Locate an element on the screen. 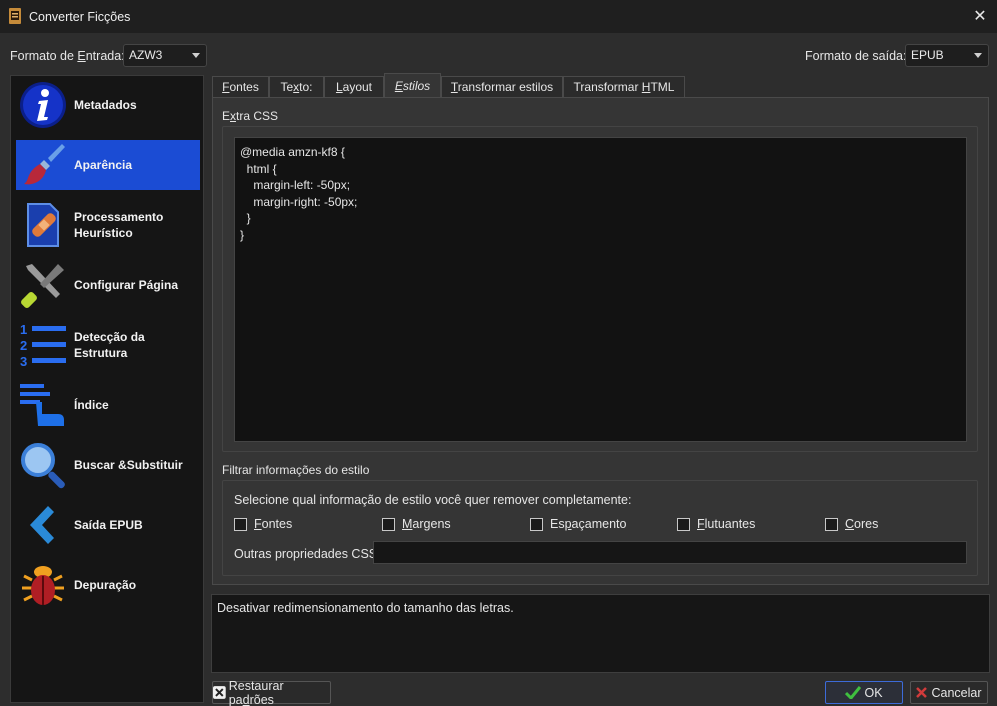  window-title: Converter Ficções is located at coordinates (80, 17).